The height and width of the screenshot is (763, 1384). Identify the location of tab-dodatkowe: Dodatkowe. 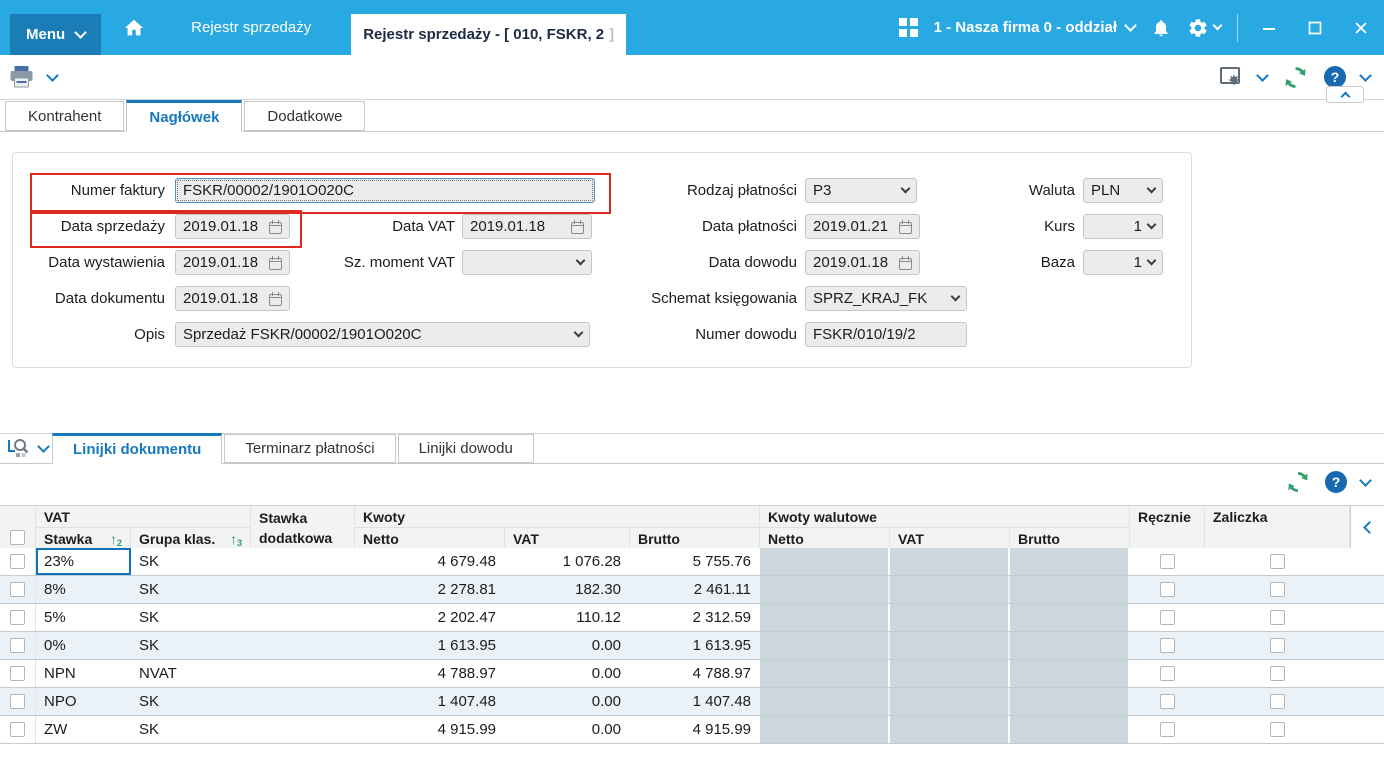
(305, 116).